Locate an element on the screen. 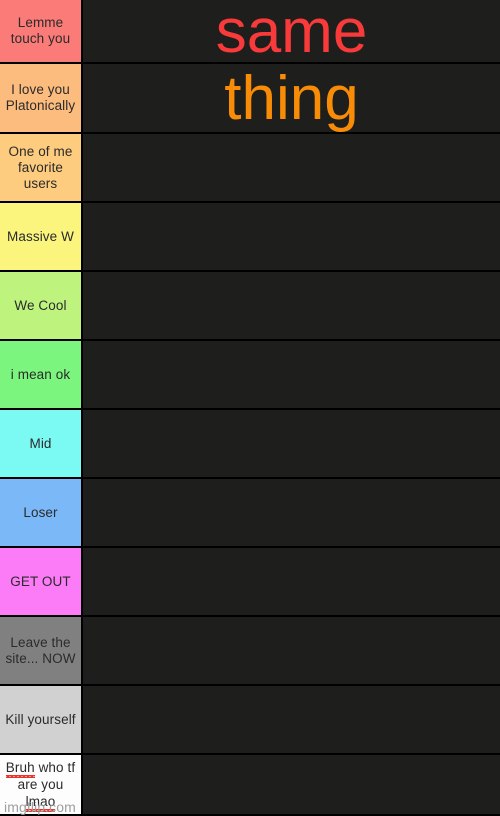  tier-label-2: I love you Platonically is located at coordinates (41, 98).